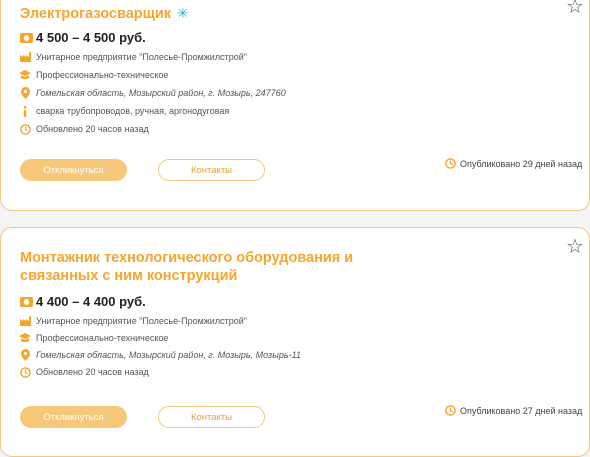 The image size is (590, 457). Describe the element at coordinates (521, 164) in the screenshot. I see `published-text: Опубликовано 29 дней назад` at that location.